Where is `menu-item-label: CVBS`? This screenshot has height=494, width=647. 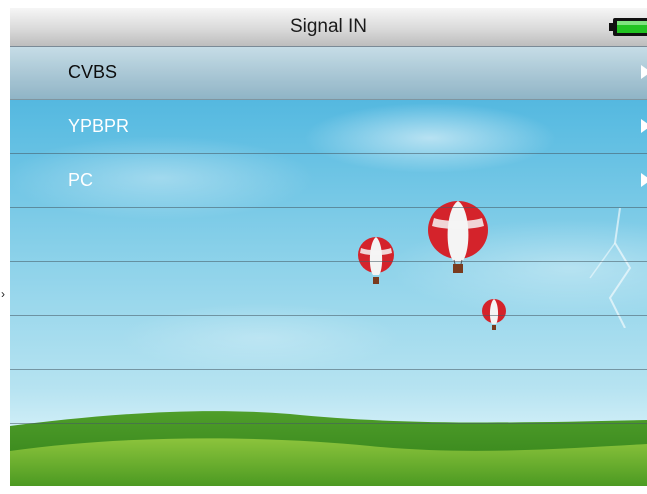
menu-item-label: CVBS is located at coordinates (93, 72).